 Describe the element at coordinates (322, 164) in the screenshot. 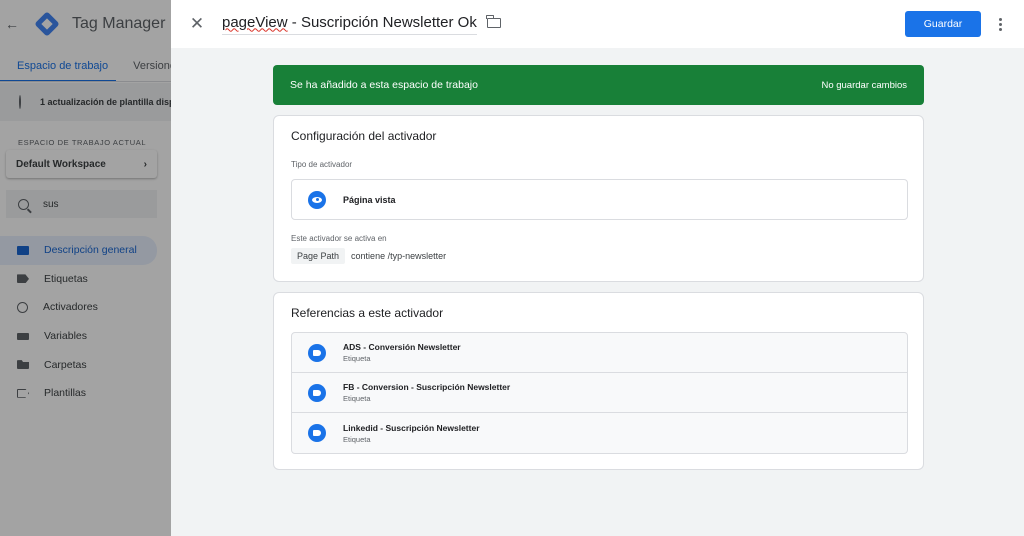

I see `trigger-type-label: Tipo de activador` at that location.